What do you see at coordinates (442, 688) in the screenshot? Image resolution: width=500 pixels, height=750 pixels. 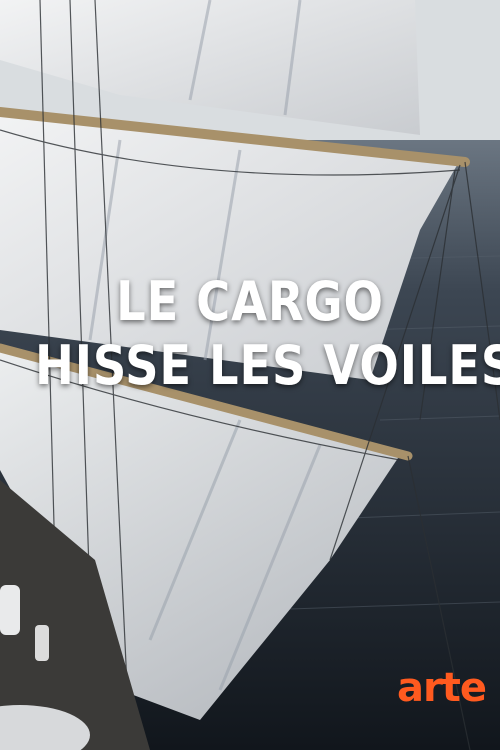 I see `arte-logo: arte` at bounding box center [442, 688].